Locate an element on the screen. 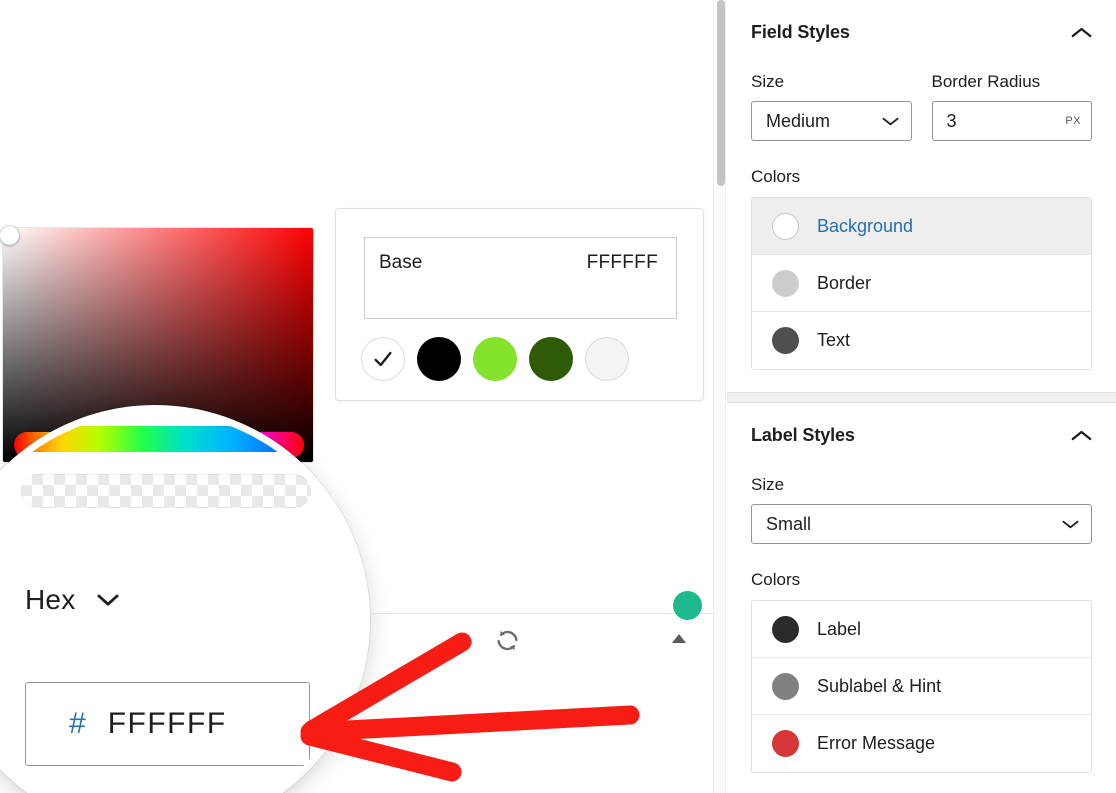  color-label-text: Text is located at coordinates (834, 340).